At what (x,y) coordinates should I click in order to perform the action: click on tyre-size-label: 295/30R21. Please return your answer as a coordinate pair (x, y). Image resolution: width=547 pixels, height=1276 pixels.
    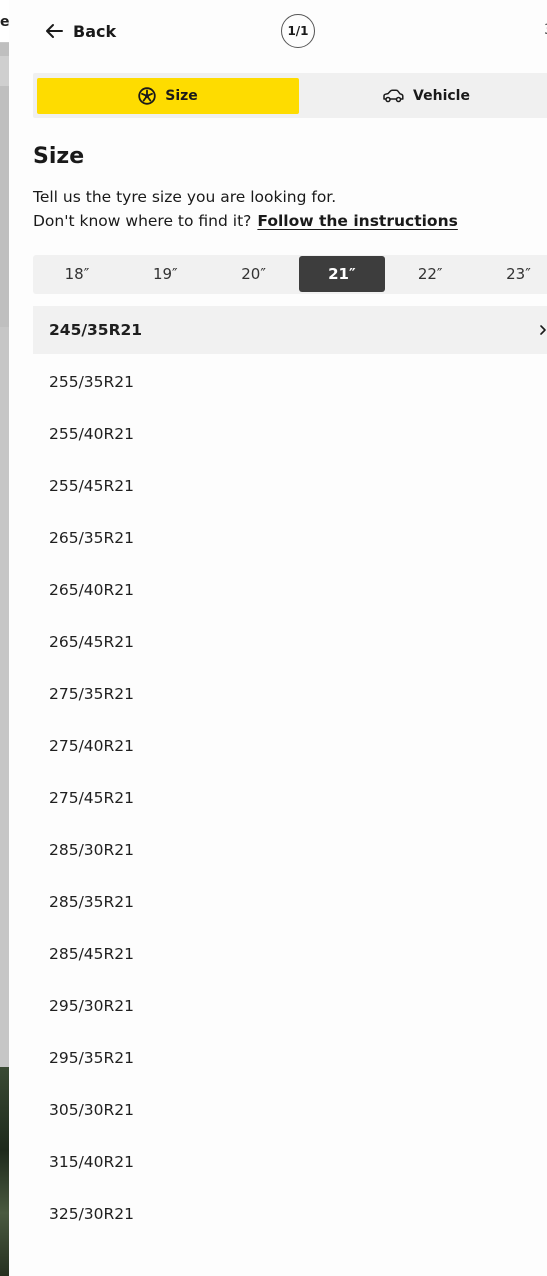
    Looking at the image, I should click on (92, 1006).